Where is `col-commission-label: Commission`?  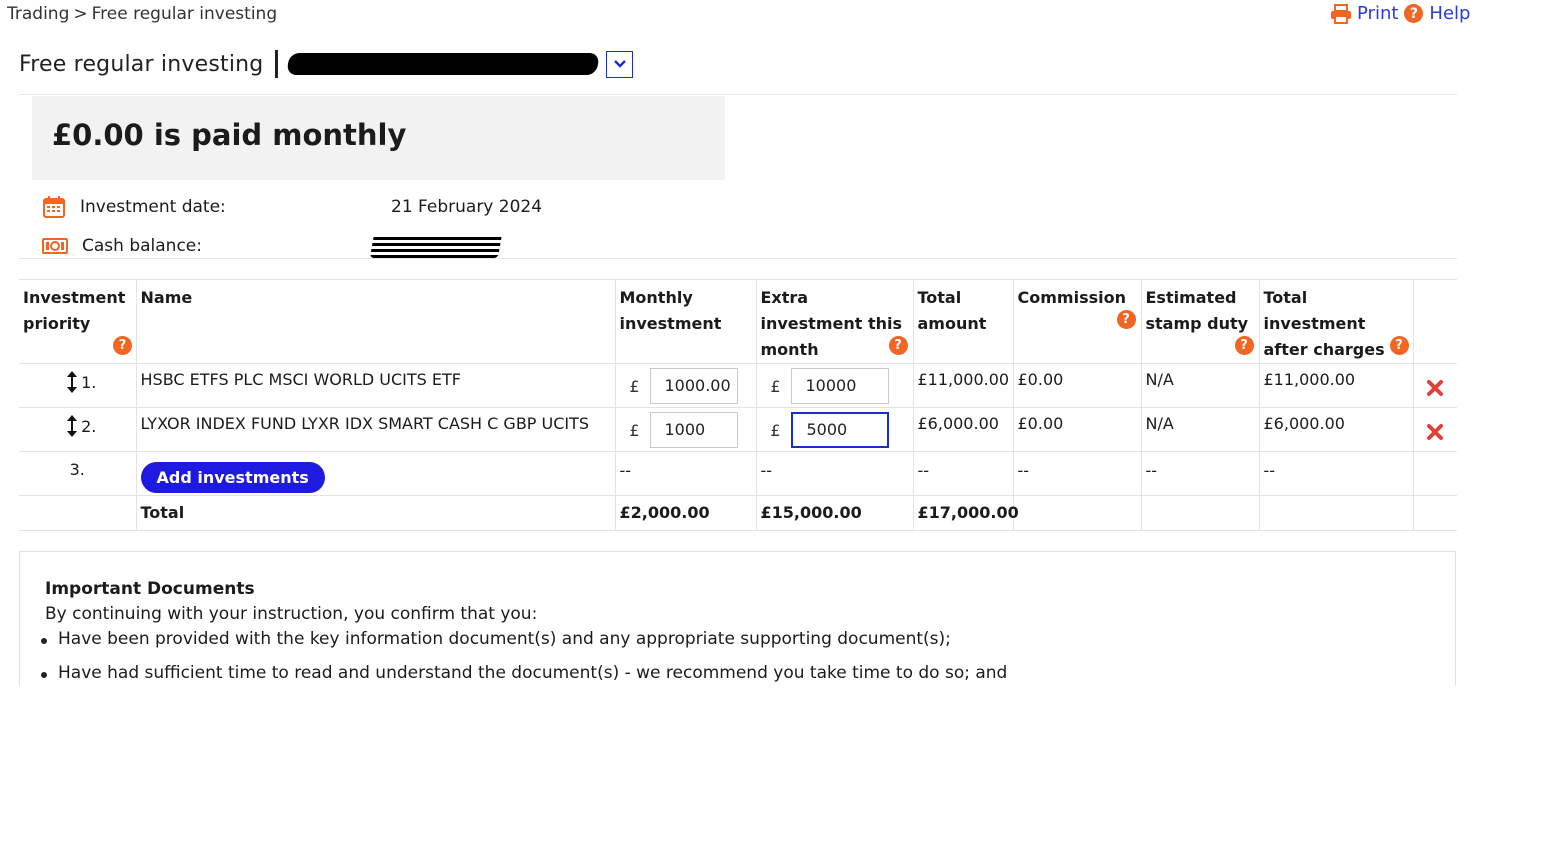 col-commission-label: Commission is located at coordinates (1071, 297).